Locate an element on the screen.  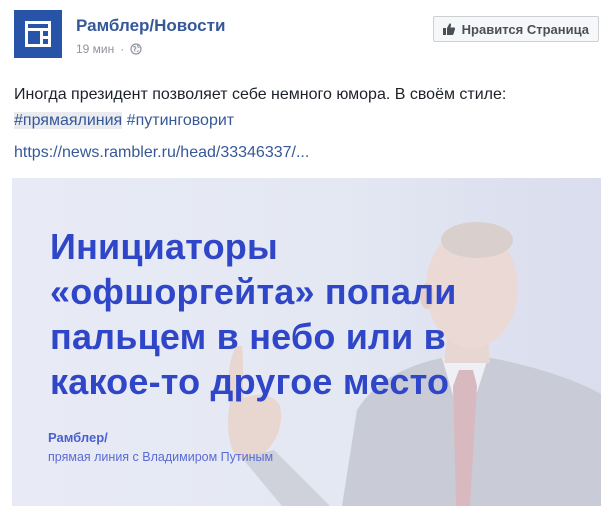
caption-subtitle: прямая линия с Владимиром Путиным is located at coordinates (161, 457).